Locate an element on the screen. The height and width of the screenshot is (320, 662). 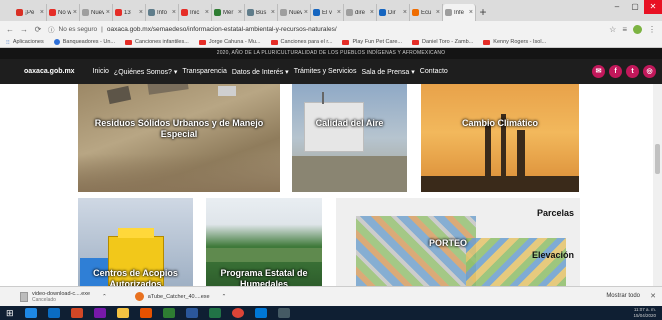
browser-tab: El v × is located at coordinates (327, 12).